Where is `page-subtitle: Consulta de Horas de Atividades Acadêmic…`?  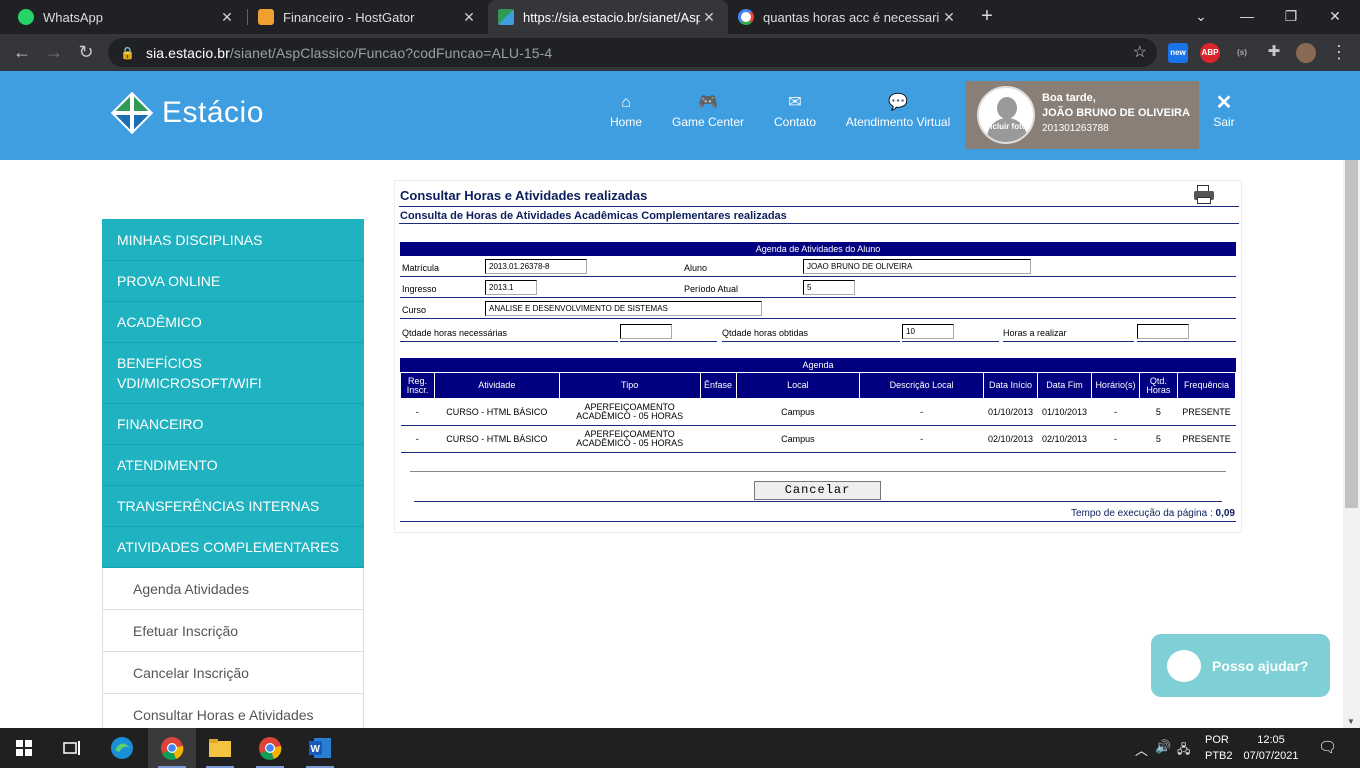
page-subtitle: Consulta de Horas de Atividades Acadêmic… is located at coordinates (593, 216).